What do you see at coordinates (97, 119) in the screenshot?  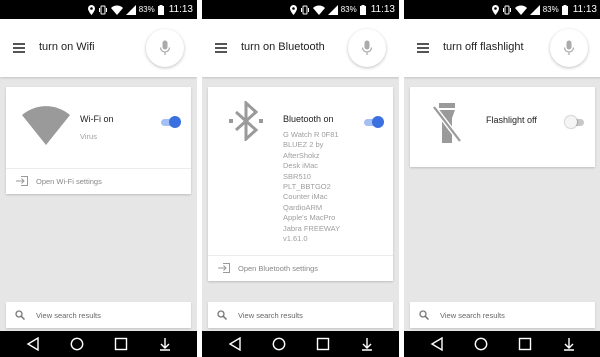 I see `card-title: Wi-Fi on` at bounding box center [97, 119].